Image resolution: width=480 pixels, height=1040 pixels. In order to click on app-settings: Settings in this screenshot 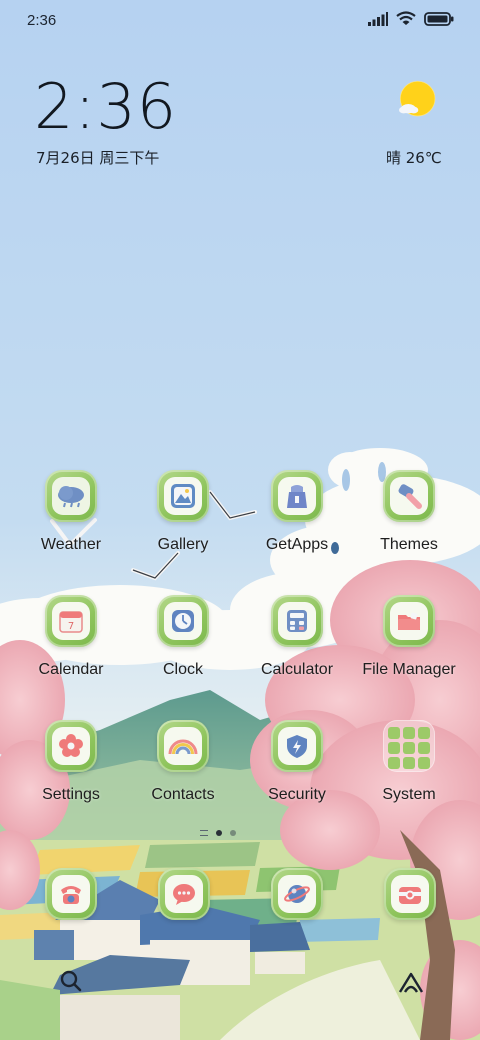, I will do `click(71, 770)`.